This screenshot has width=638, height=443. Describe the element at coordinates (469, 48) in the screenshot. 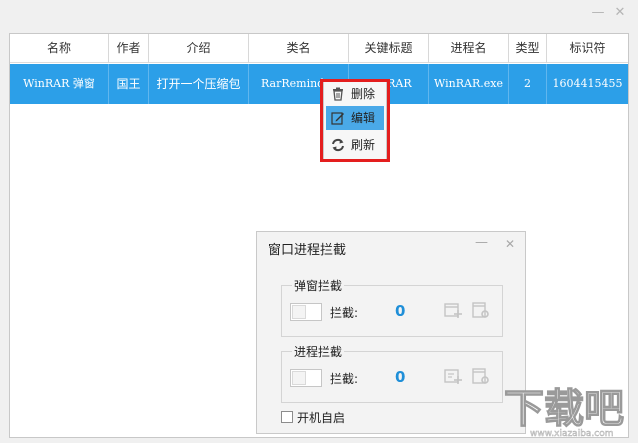

I see `column-header-process-name: 进程名` at that location.